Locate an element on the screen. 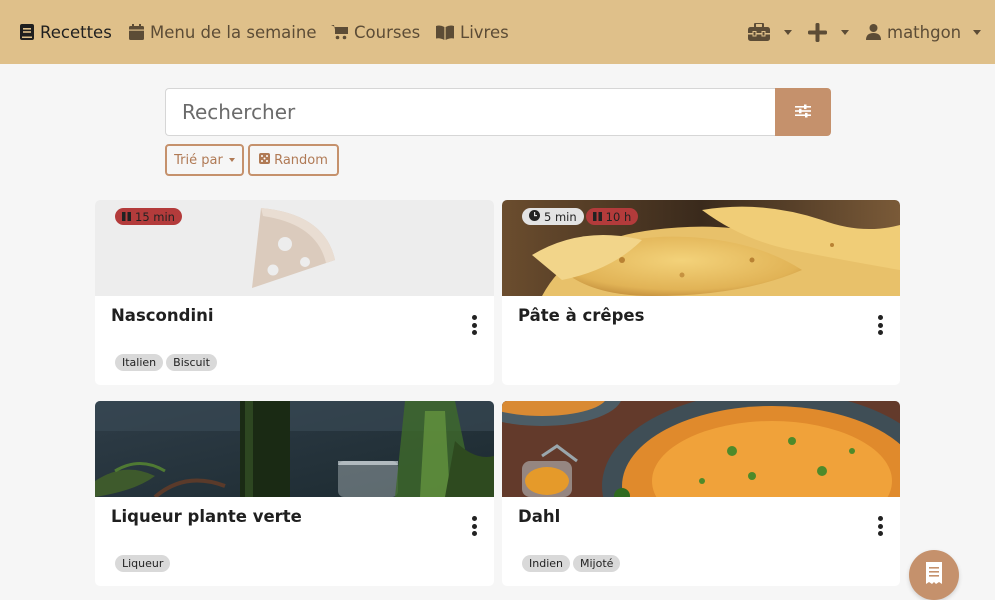 This screenshot has height=600, width=995. tag: Mijoté is located at coordinates (597, 563).